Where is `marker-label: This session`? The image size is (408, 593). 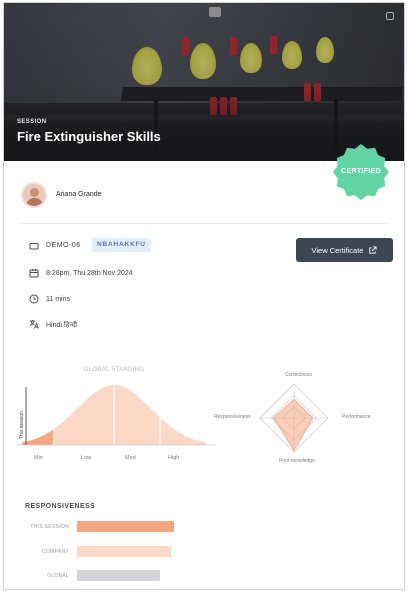 marker-label: This session is located at coordinates (22, 425).